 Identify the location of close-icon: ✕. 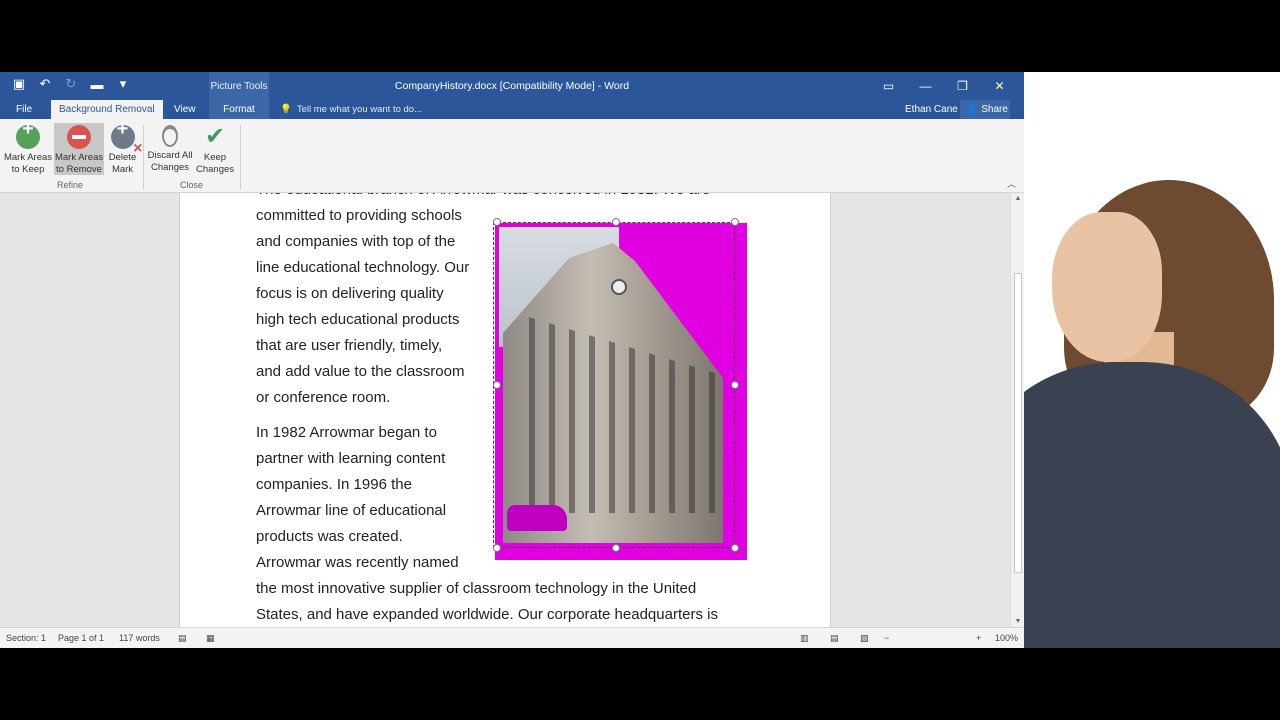
(999, 86).